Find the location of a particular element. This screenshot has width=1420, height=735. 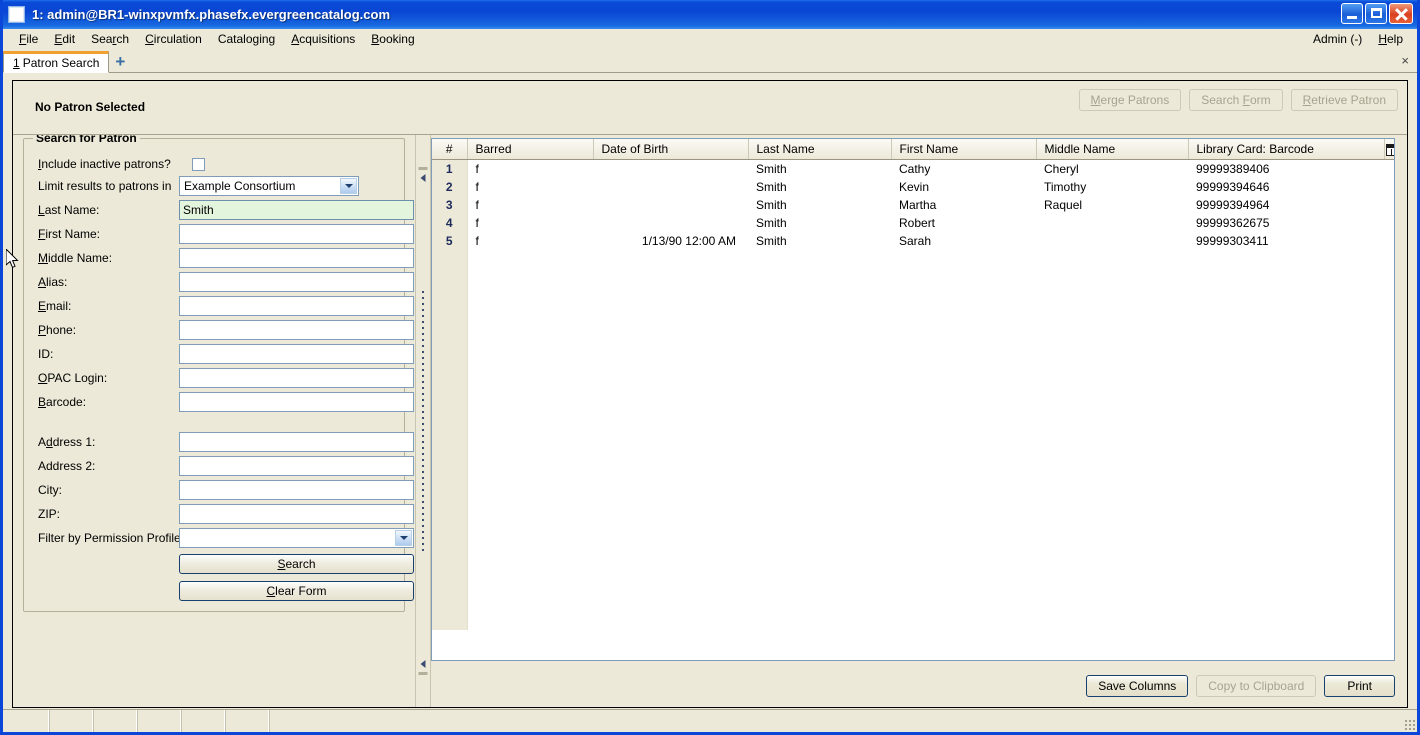

cell-barcode: 99999394964 is located at coordinates (1286, 204).